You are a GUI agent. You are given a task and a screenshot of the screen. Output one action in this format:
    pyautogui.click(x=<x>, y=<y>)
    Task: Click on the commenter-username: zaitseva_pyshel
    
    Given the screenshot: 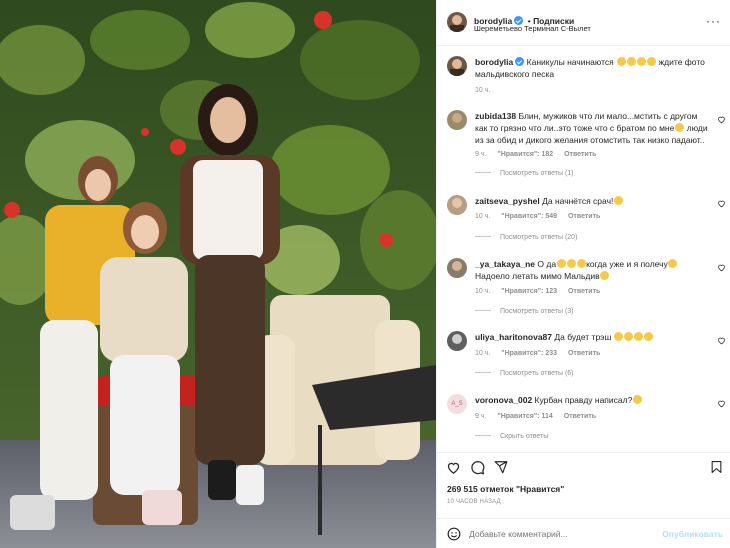 What is the action you would take?
    pyautogui.click(x=507, y=201)
    